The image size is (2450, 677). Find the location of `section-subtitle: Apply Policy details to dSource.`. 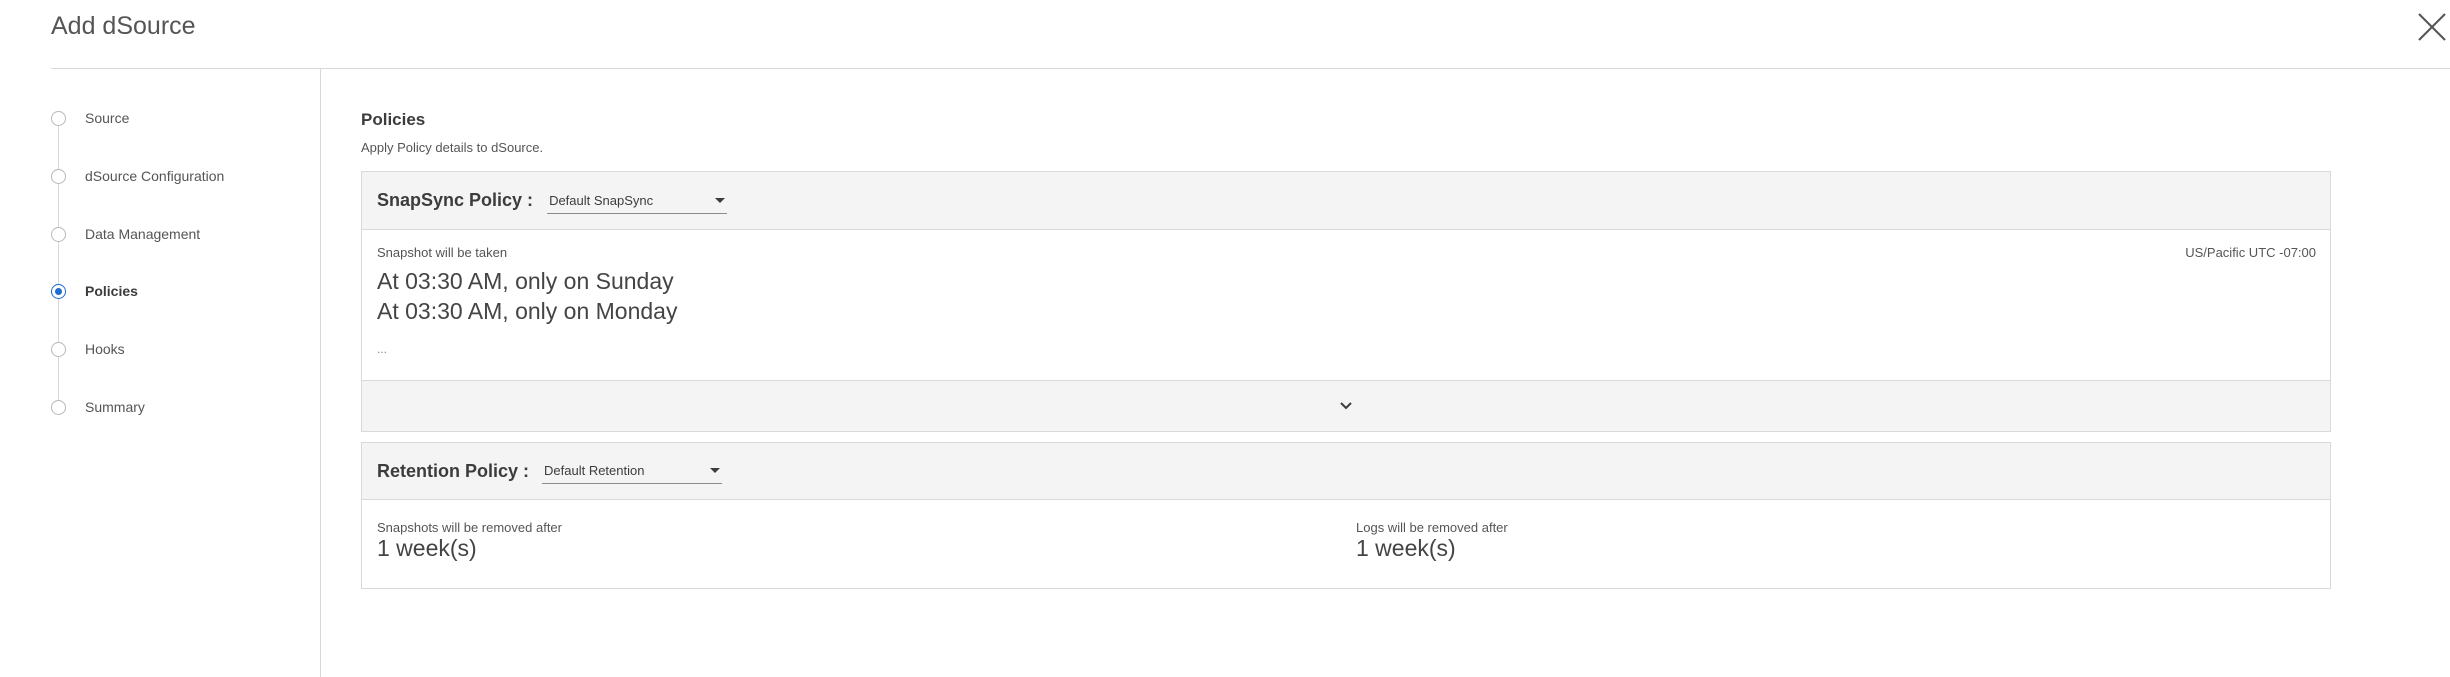

section-subtitle: Apply Policy details to dSource. is located at coordinates (452, 147).